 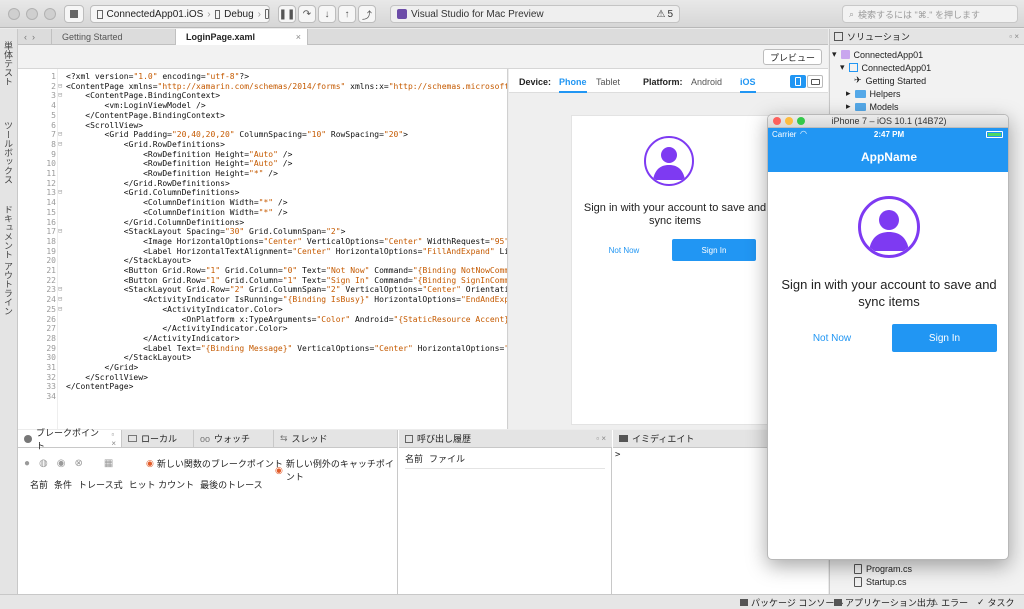 What do you see at coordinates (573, 85) in the screenshot?
I see `device-phone-tab: Phone` at bounding box center [573, 85].